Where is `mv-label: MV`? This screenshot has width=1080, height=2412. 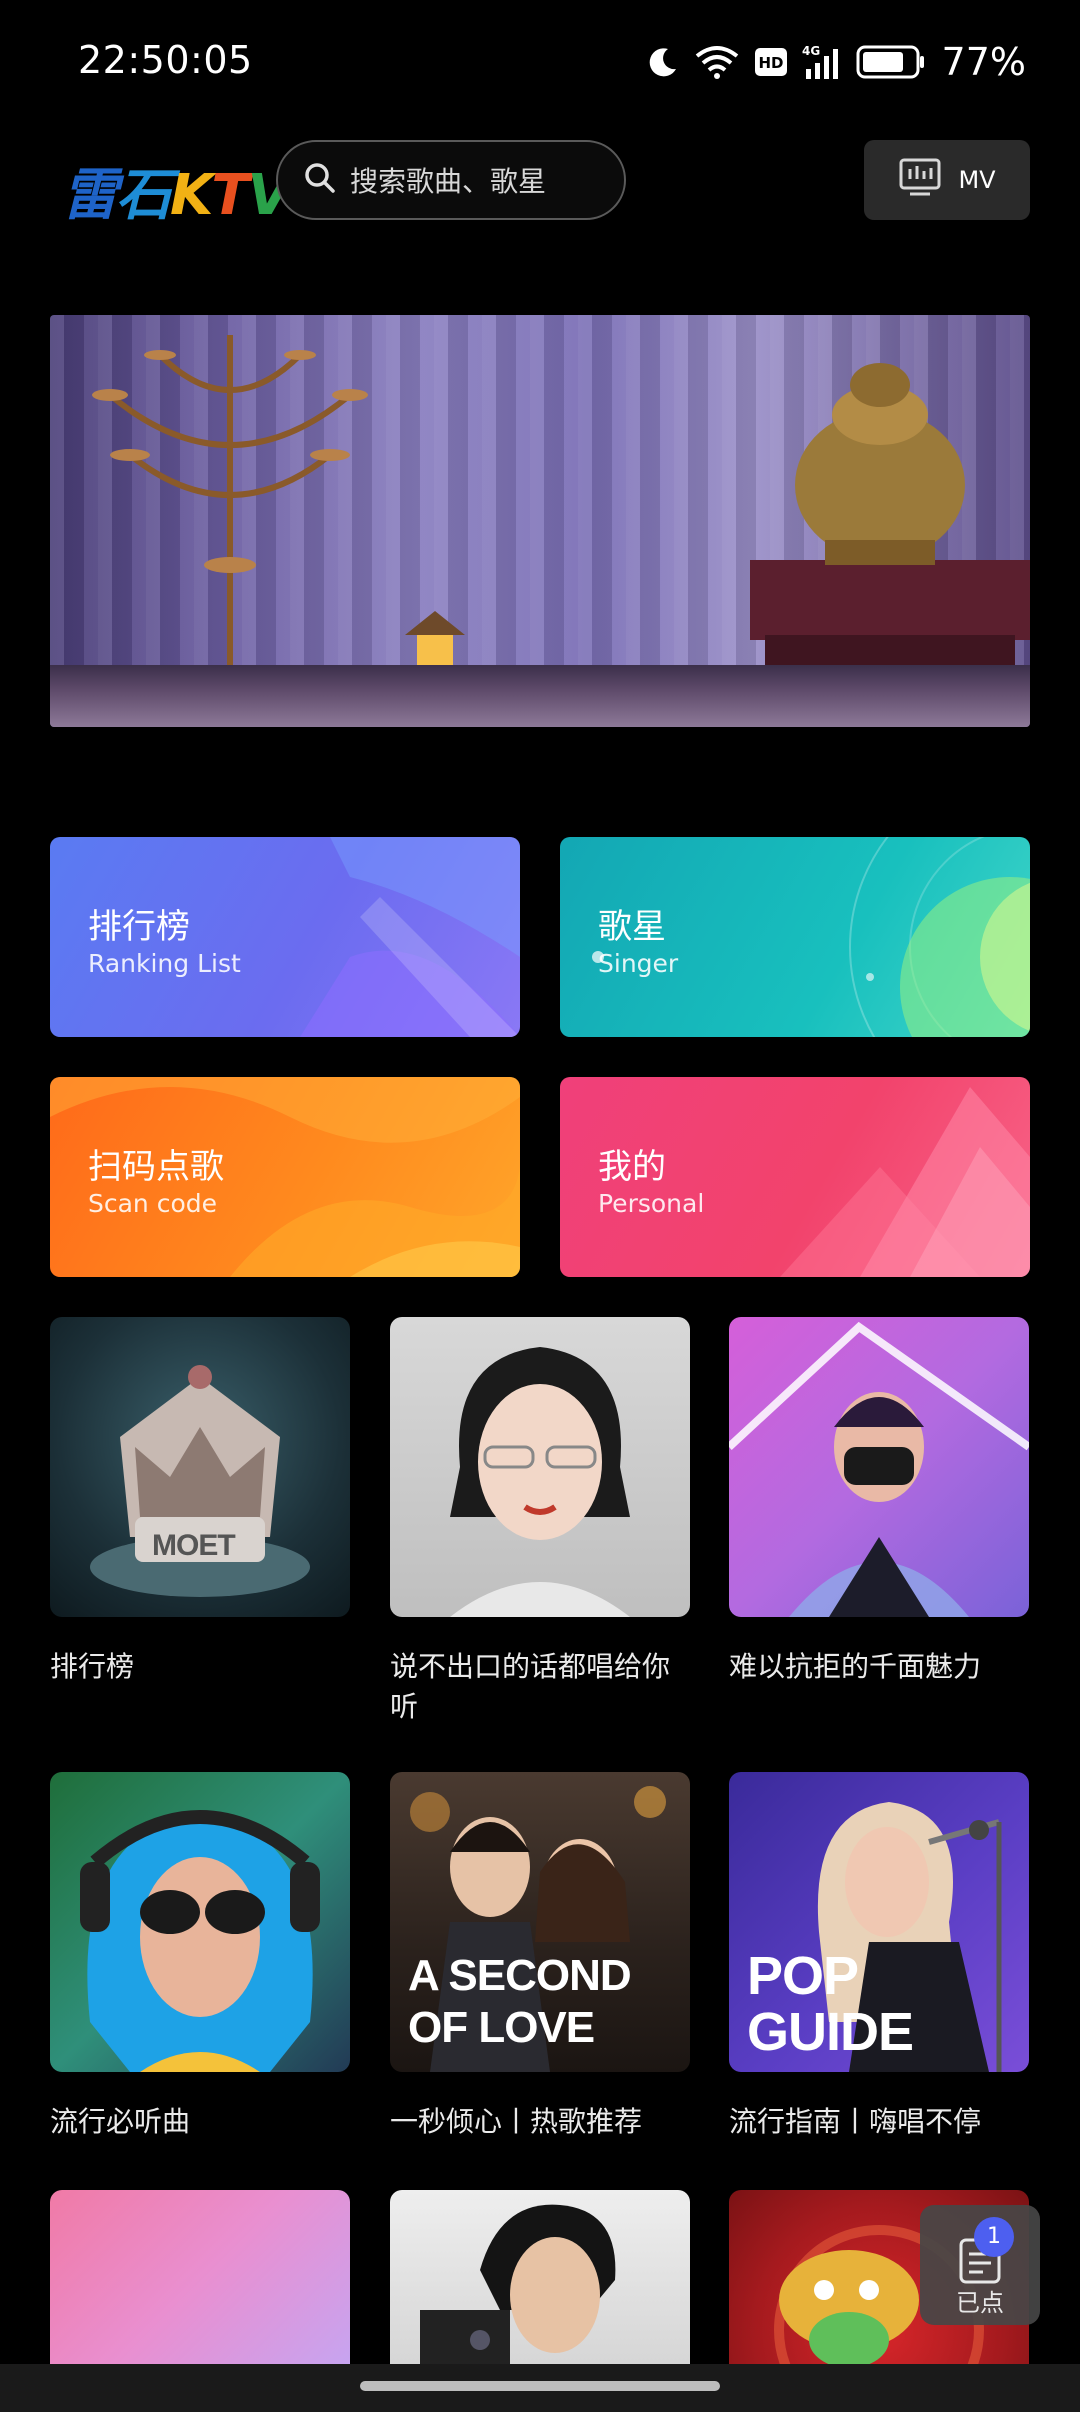
mv-label: MV is located at coordinates (977, 180).